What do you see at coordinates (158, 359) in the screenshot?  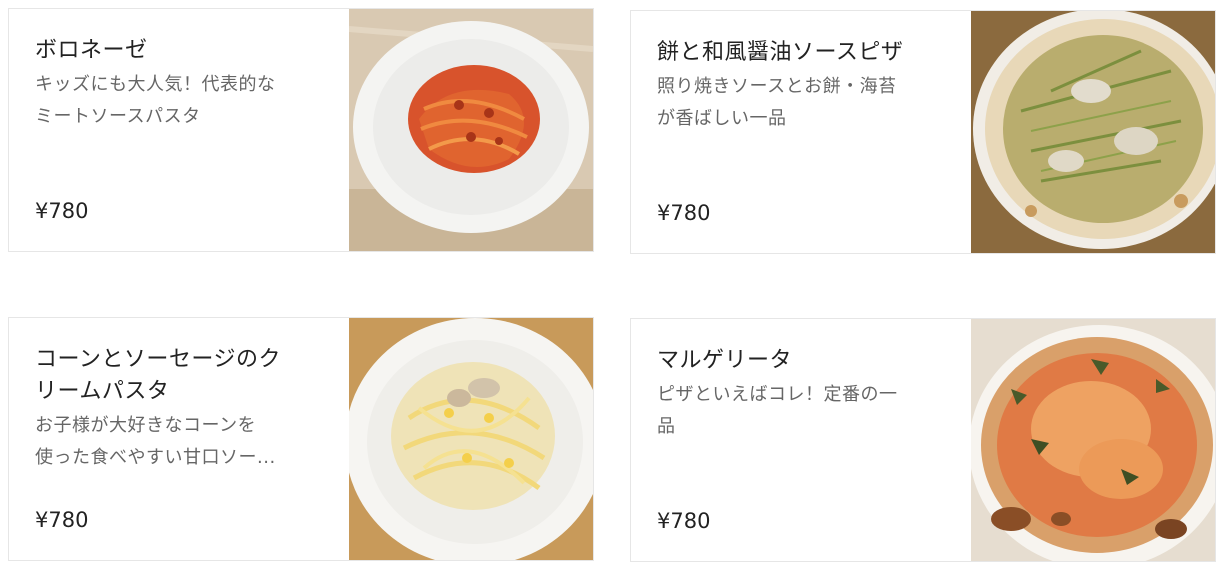 I see `menu-item-name-line: コーンとソーセージのク` at bounding box center [158, 359].